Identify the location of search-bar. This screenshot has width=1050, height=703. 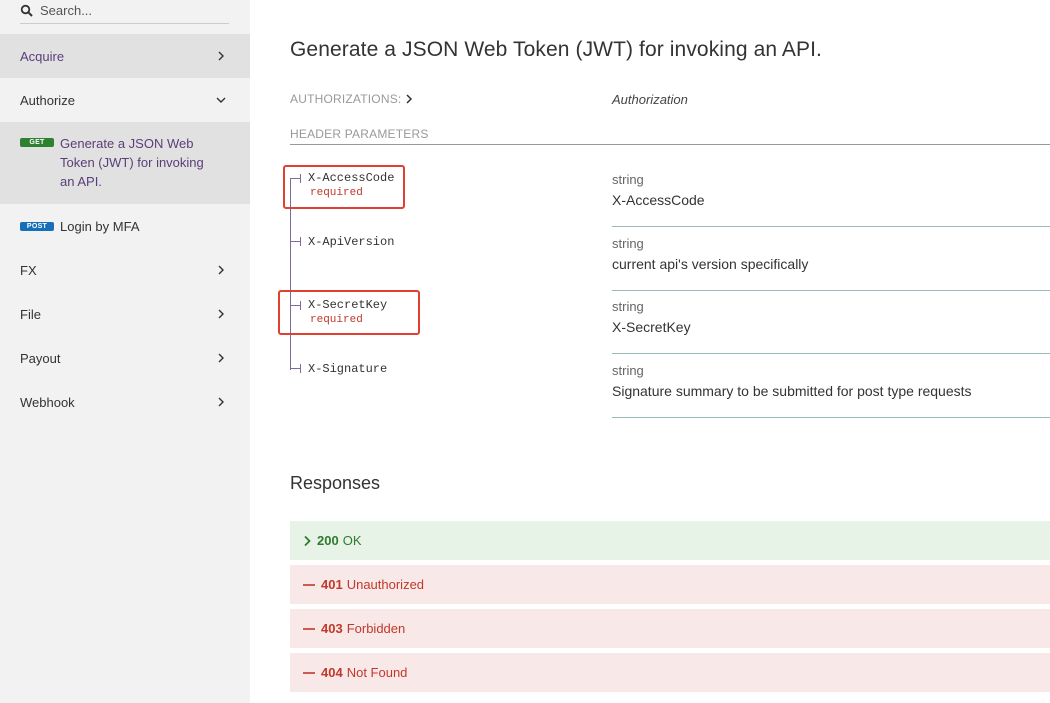
(125, 17).